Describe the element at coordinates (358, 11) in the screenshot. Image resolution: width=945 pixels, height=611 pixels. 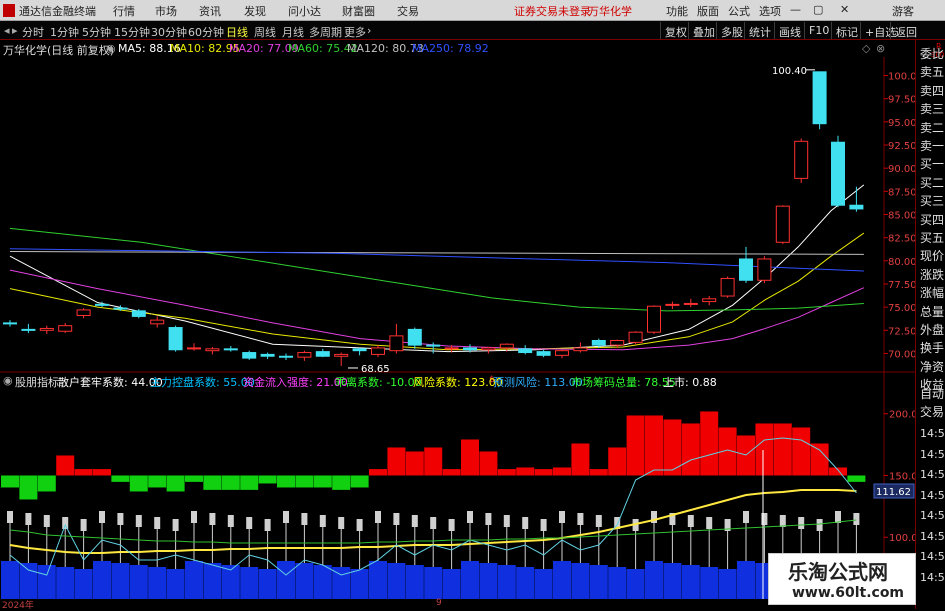
I see `menu-item-wealth: 财富圈` at that location.